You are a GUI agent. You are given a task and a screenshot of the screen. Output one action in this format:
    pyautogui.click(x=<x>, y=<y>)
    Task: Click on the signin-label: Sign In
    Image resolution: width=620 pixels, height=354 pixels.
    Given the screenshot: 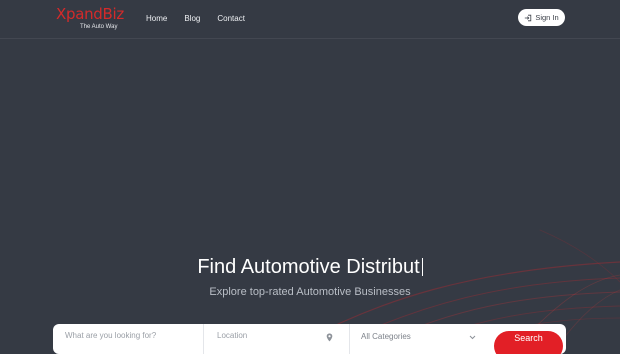 What is the action you would take?
    pyautogui.click(x=547, y=17)
    